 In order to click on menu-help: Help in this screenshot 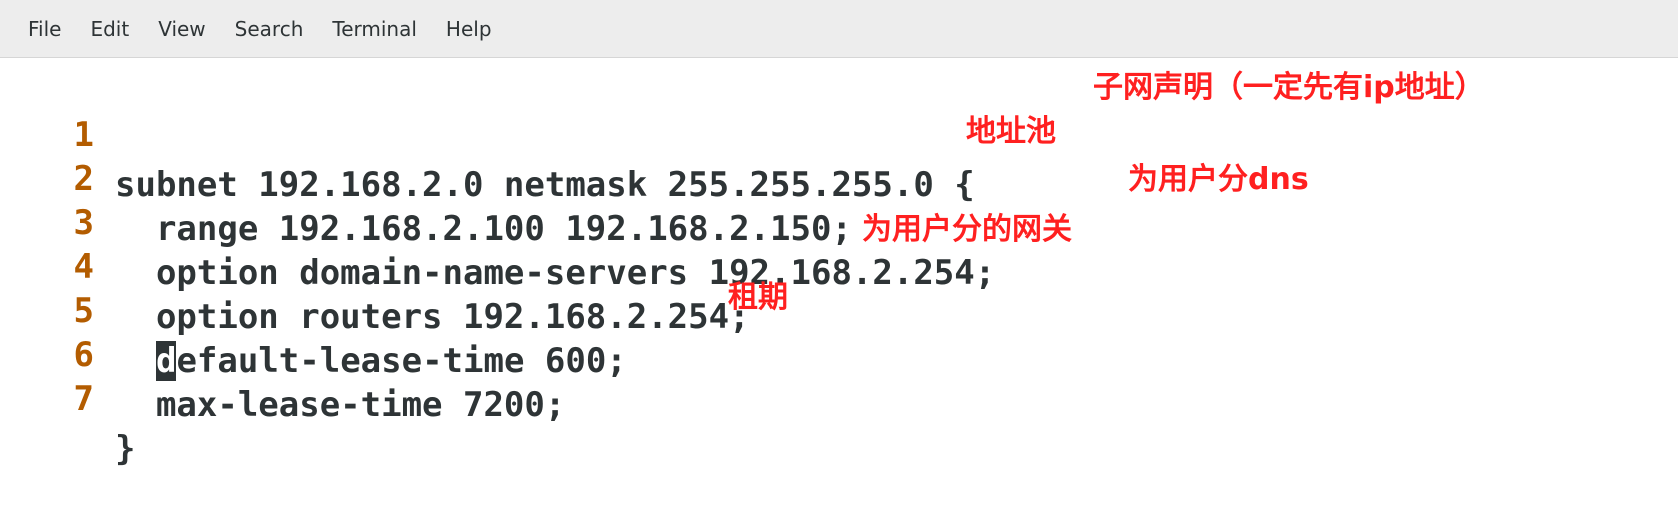, I will do `click(469, 29)`.